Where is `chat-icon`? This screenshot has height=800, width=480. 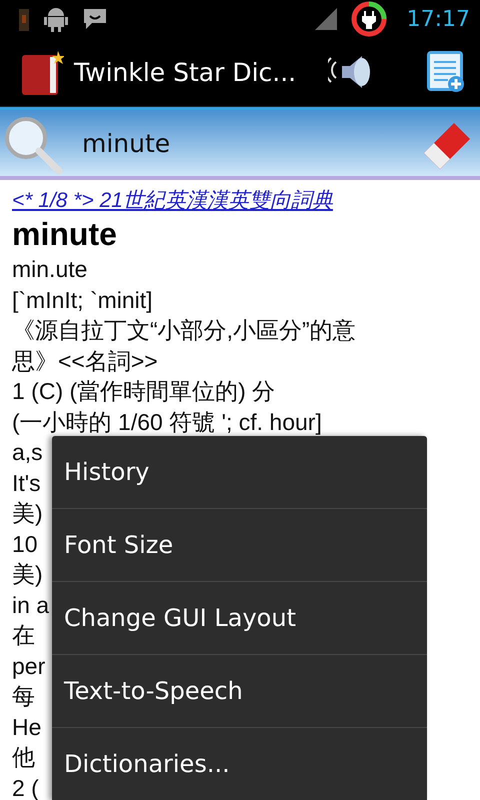 chat-icon is located at coordinates (95, 19).